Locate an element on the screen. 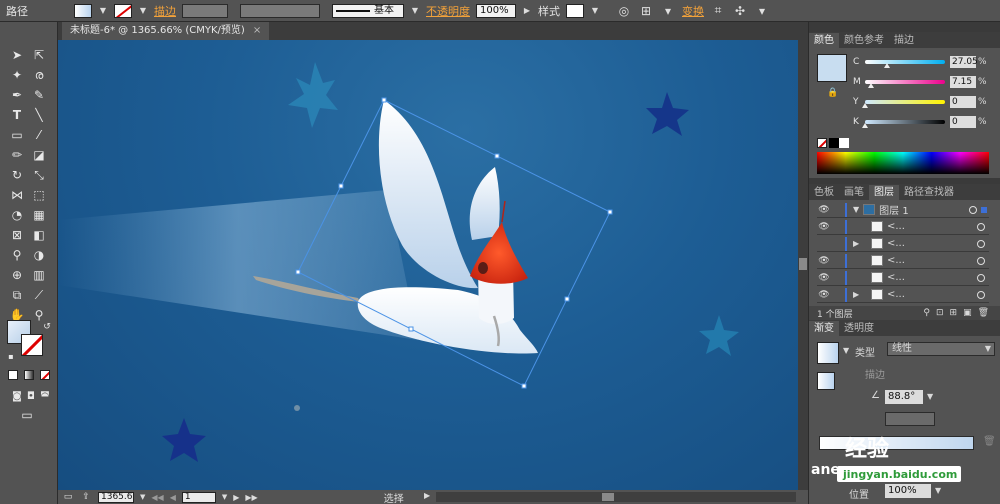 This screenshot has width=1000, height=504. align-options-icon: ▾ is located at coordinates (668, 11).